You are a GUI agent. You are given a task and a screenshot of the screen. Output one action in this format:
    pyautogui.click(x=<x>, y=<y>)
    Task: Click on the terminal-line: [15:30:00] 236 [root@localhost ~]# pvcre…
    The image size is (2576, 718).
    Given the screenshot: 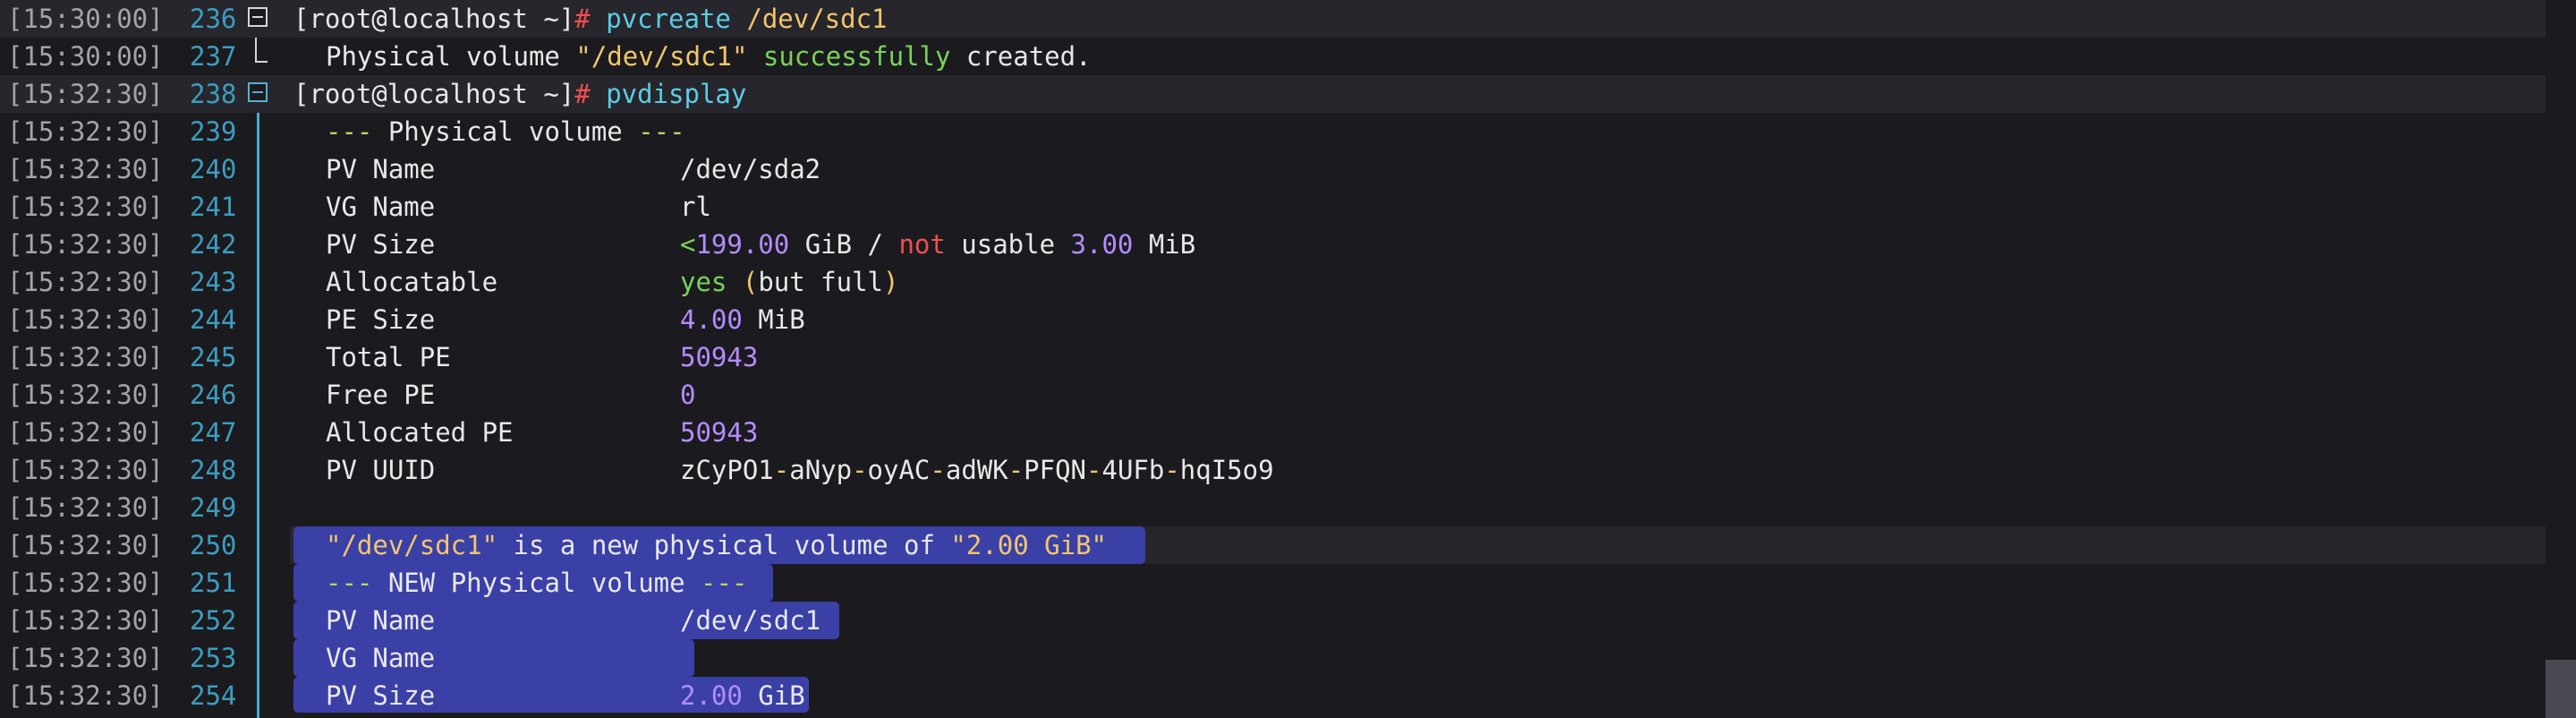 What is the action you would take?
    pyautogui.click(x=1273, y=19)
    